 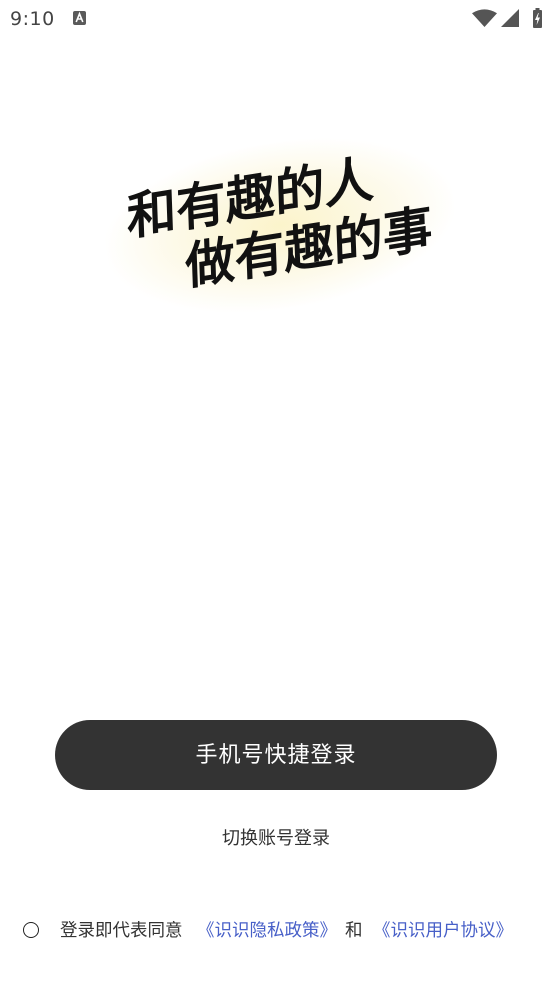 I want to click on status-bar: 9:10, so click(x=276, y=19).